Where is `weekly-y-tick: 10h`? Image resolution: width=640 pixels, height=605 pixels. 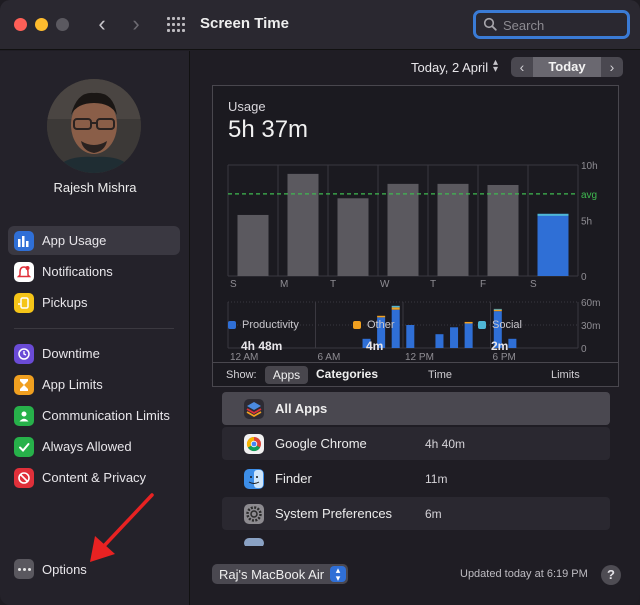 weekly-y-tick: 10h is located at coordinates (589, 166).